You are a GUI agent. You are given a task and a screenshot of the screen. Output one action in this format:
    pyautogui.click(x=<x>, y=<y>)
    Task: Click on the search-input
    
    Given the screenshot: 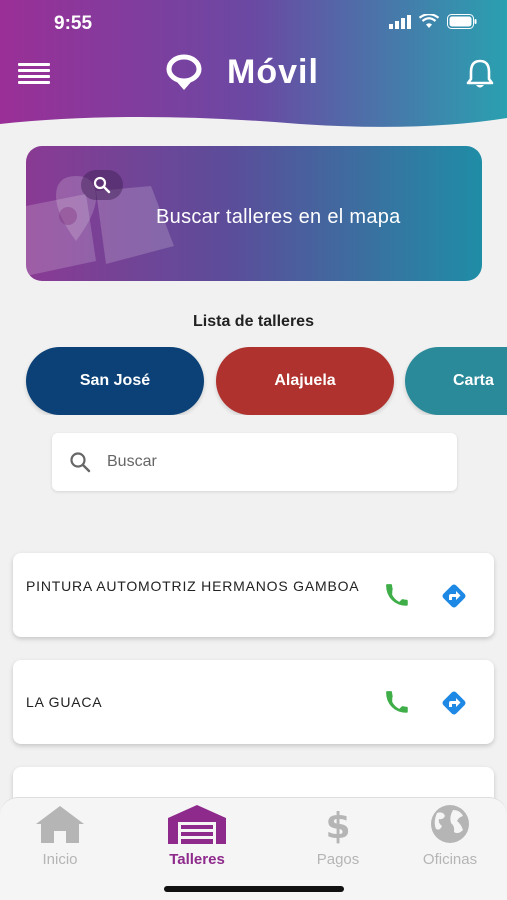 What is the action you would take?
    pyautogui.click(x=267, y=462)
    